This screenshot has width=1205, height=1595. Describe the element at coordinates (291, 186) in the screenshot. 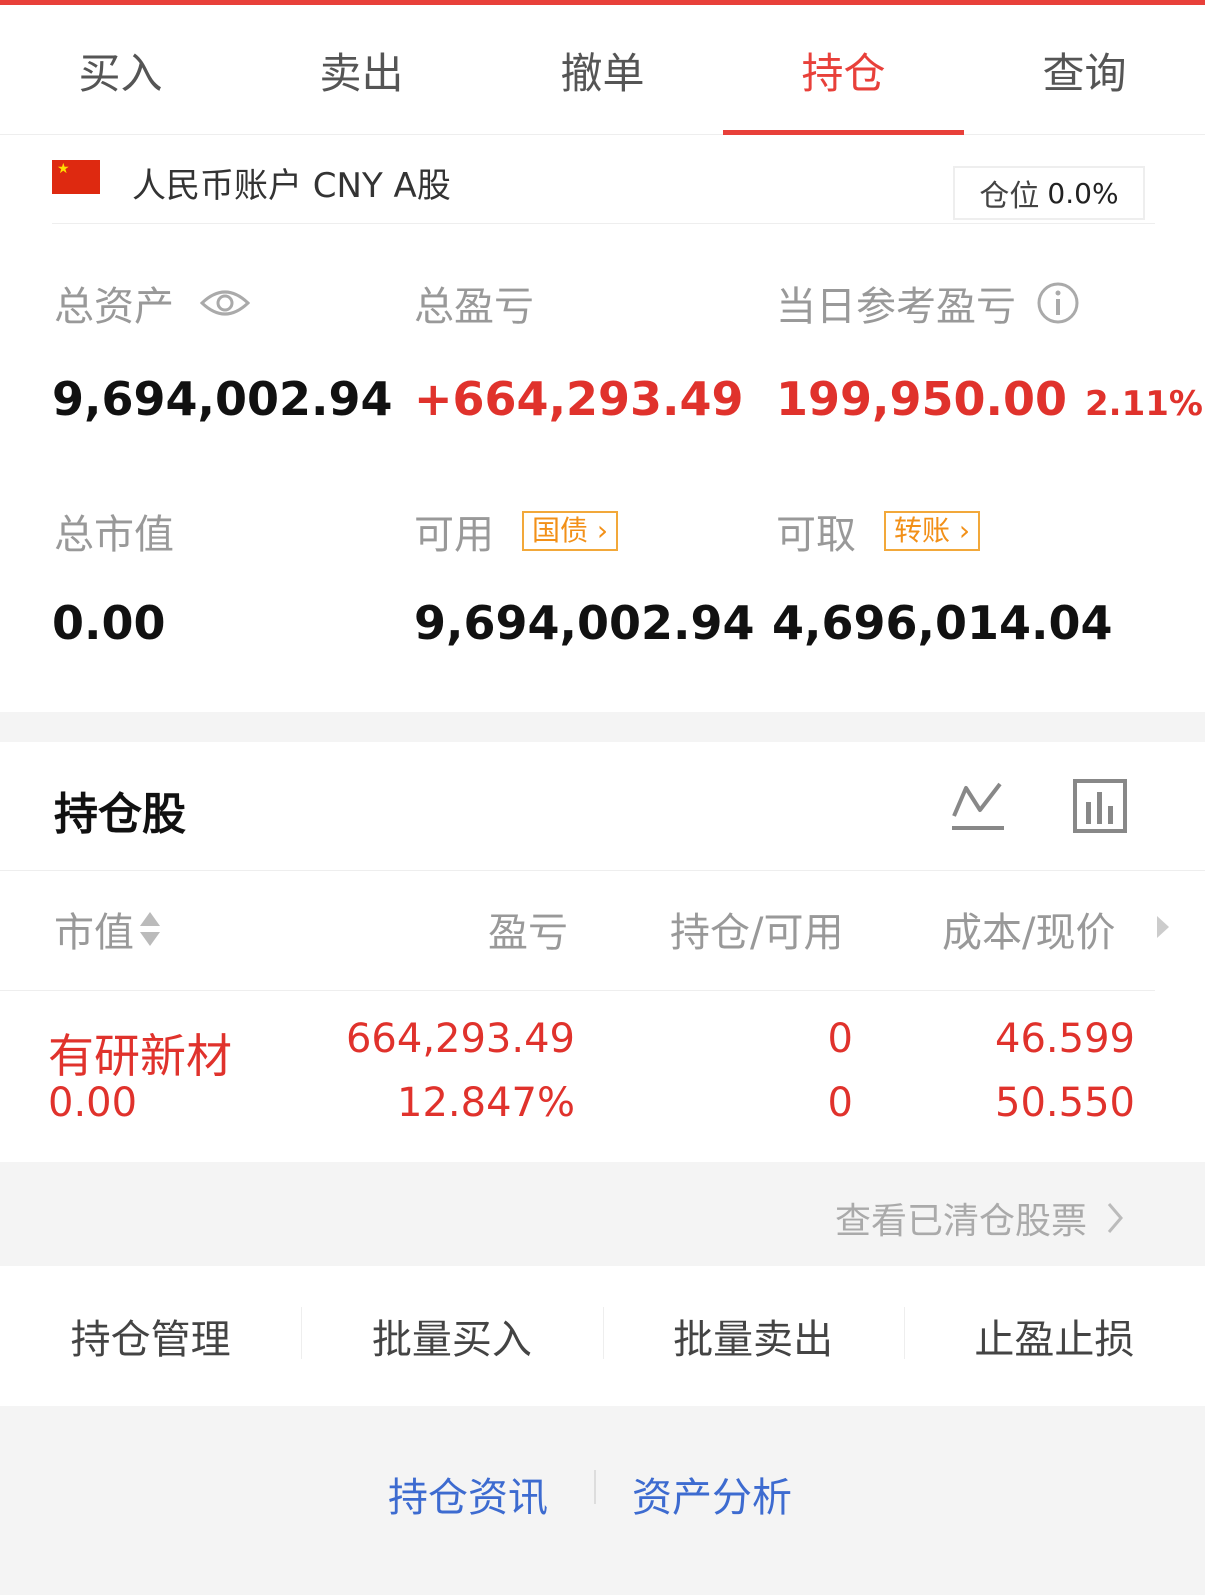

I see `account-name: 人民币账户 CNY A股` at that location.